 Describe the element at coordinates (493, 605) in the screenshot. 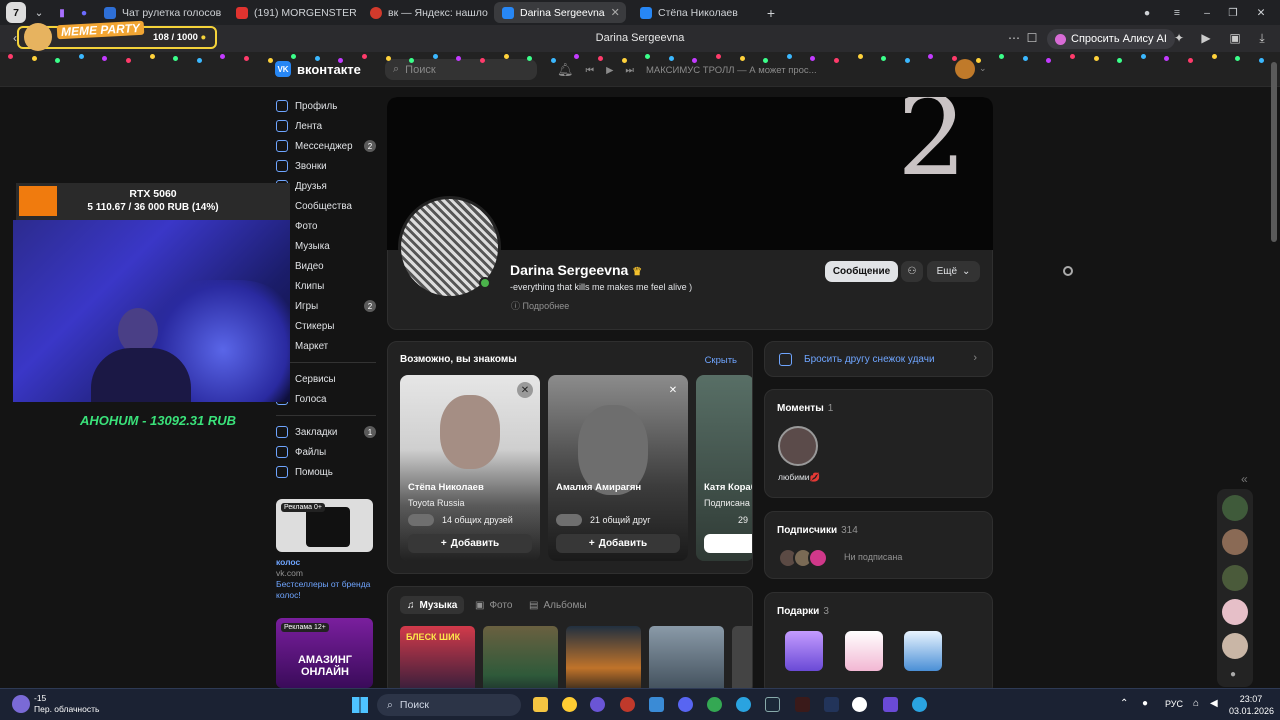

I see `tab-photos: ▣ Фото` at that location.